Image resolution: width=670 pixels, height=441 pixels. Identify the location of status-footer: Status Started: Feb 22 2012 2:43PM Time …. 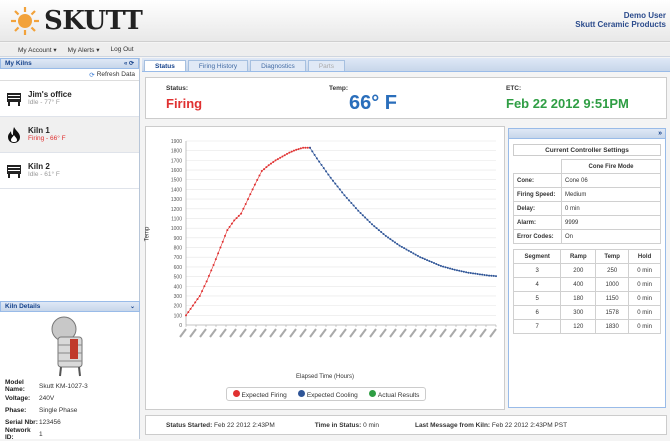
(406, 425).